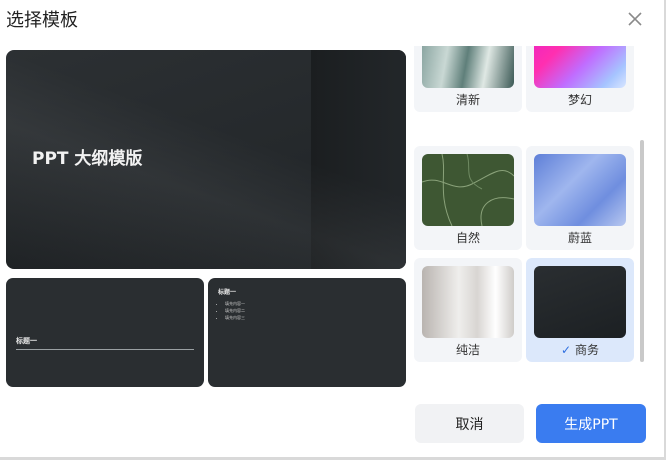  I want to click on content-slide-title: 标题一, so click(227, 292).